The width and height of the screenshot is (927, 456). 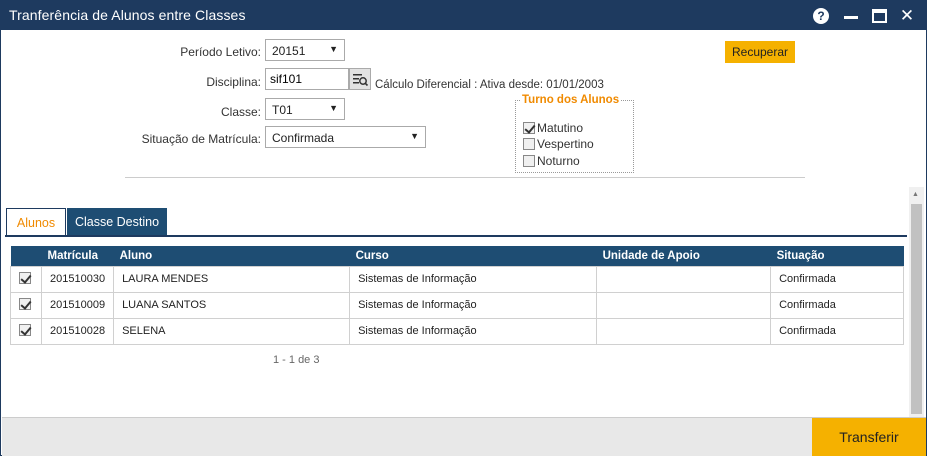 I want to click on column-header-matricula: Matrícula, so click(x=77, y=256).